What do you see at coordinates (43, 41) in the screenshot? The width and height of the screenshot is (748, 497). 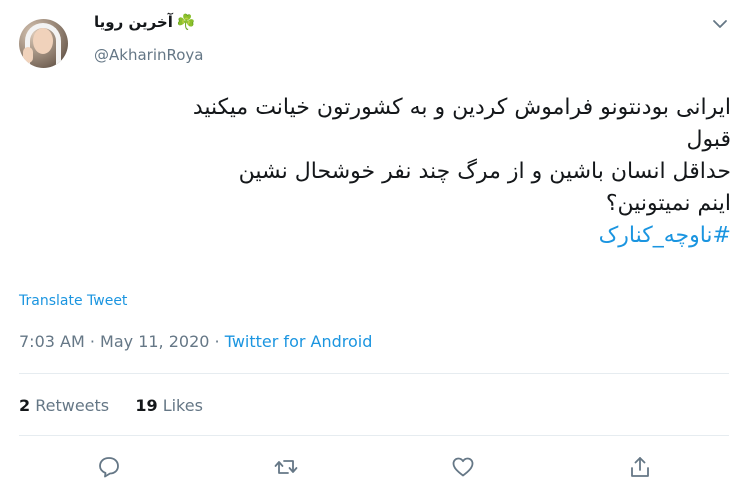 I see `avatar-face` at bounding box center [43, 41].